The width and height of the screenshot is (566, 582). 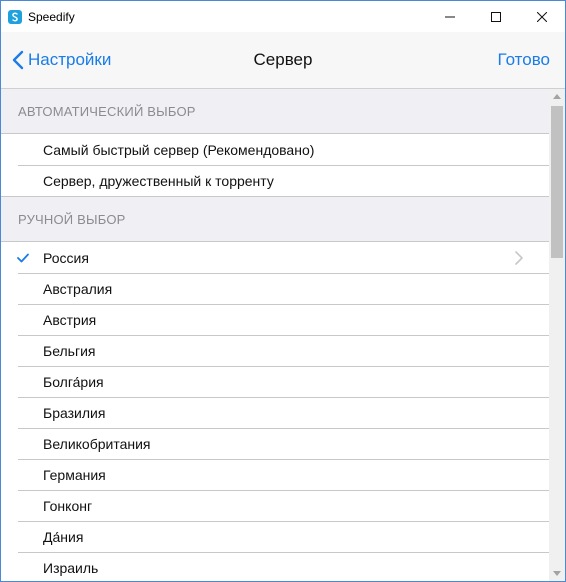 I want to click on window-title: Speedify, so click(x=51, y=16).